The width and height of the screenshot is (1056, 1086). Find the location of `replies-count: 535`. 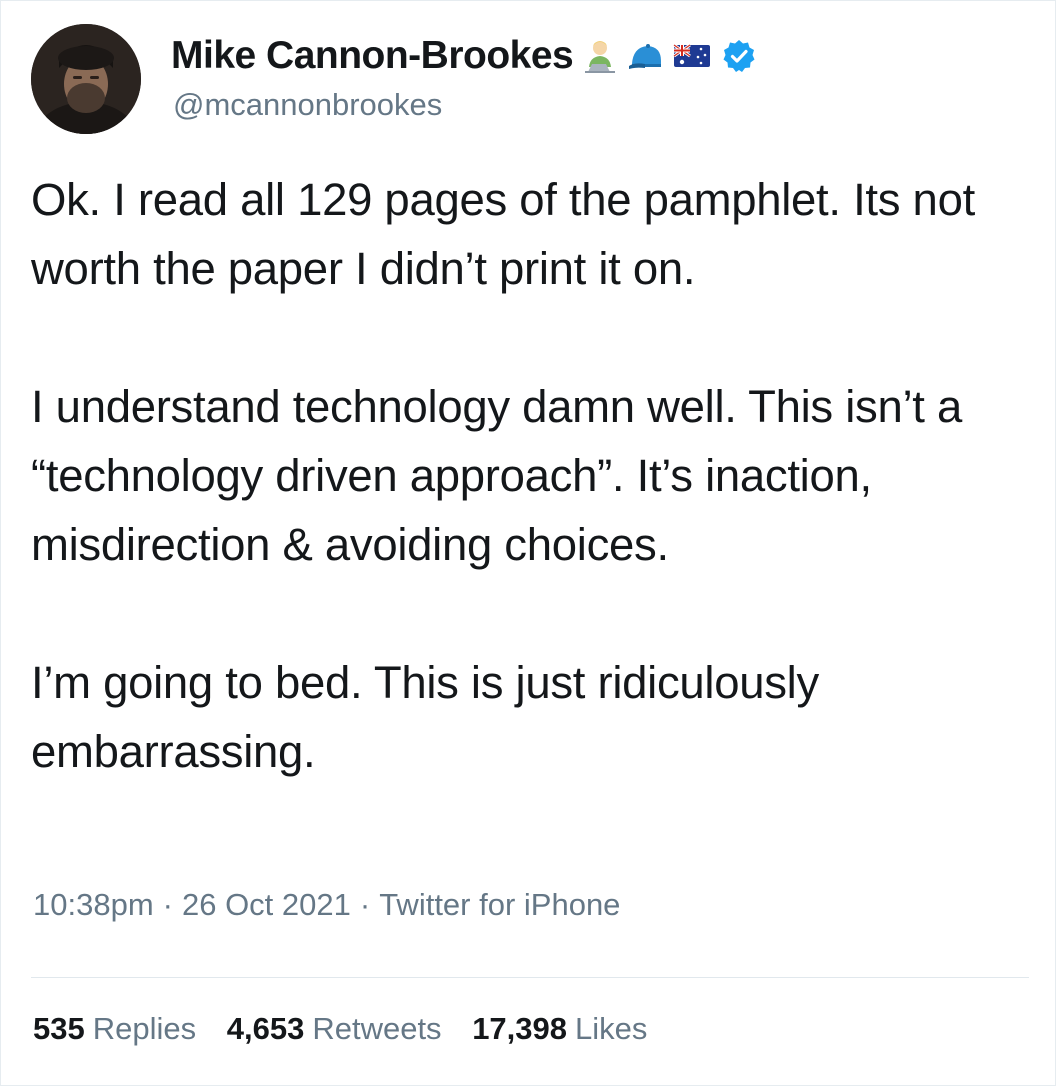

replies-count: 535 is located at coordinates (59, 1028).